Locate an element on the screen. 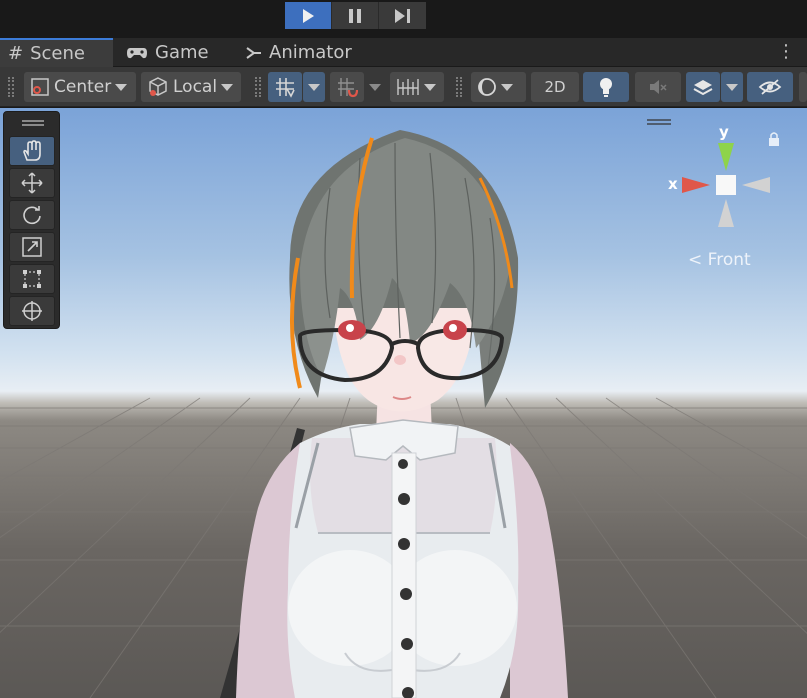  shading-sphere-icon is located at coordinates (487, 87).